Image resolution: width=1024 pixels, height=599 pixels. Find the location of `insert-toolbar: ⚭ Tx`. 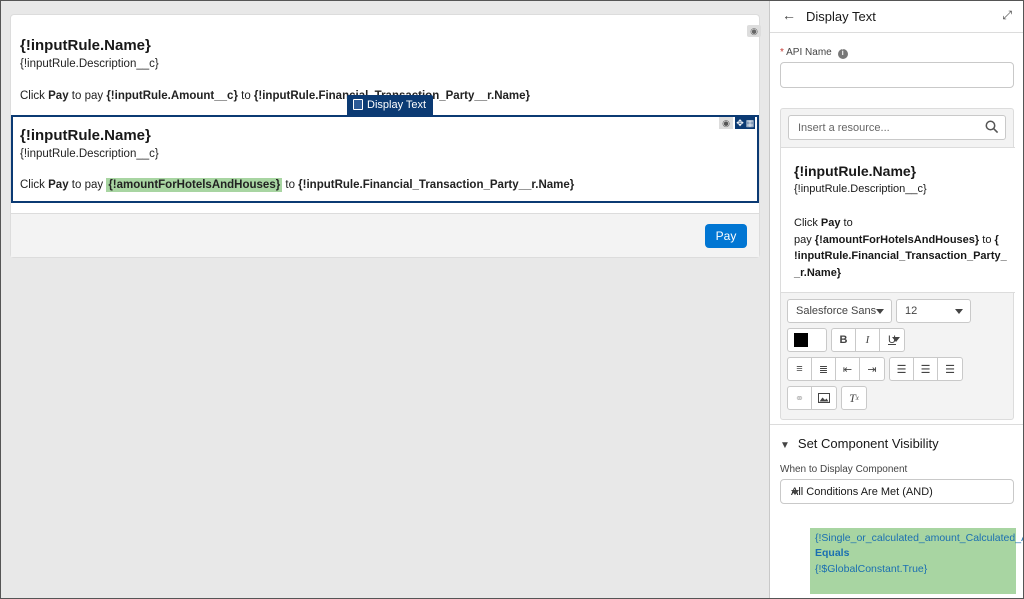

insert-toolbar: ⚭ Tx is located at coordinates (827, 398).